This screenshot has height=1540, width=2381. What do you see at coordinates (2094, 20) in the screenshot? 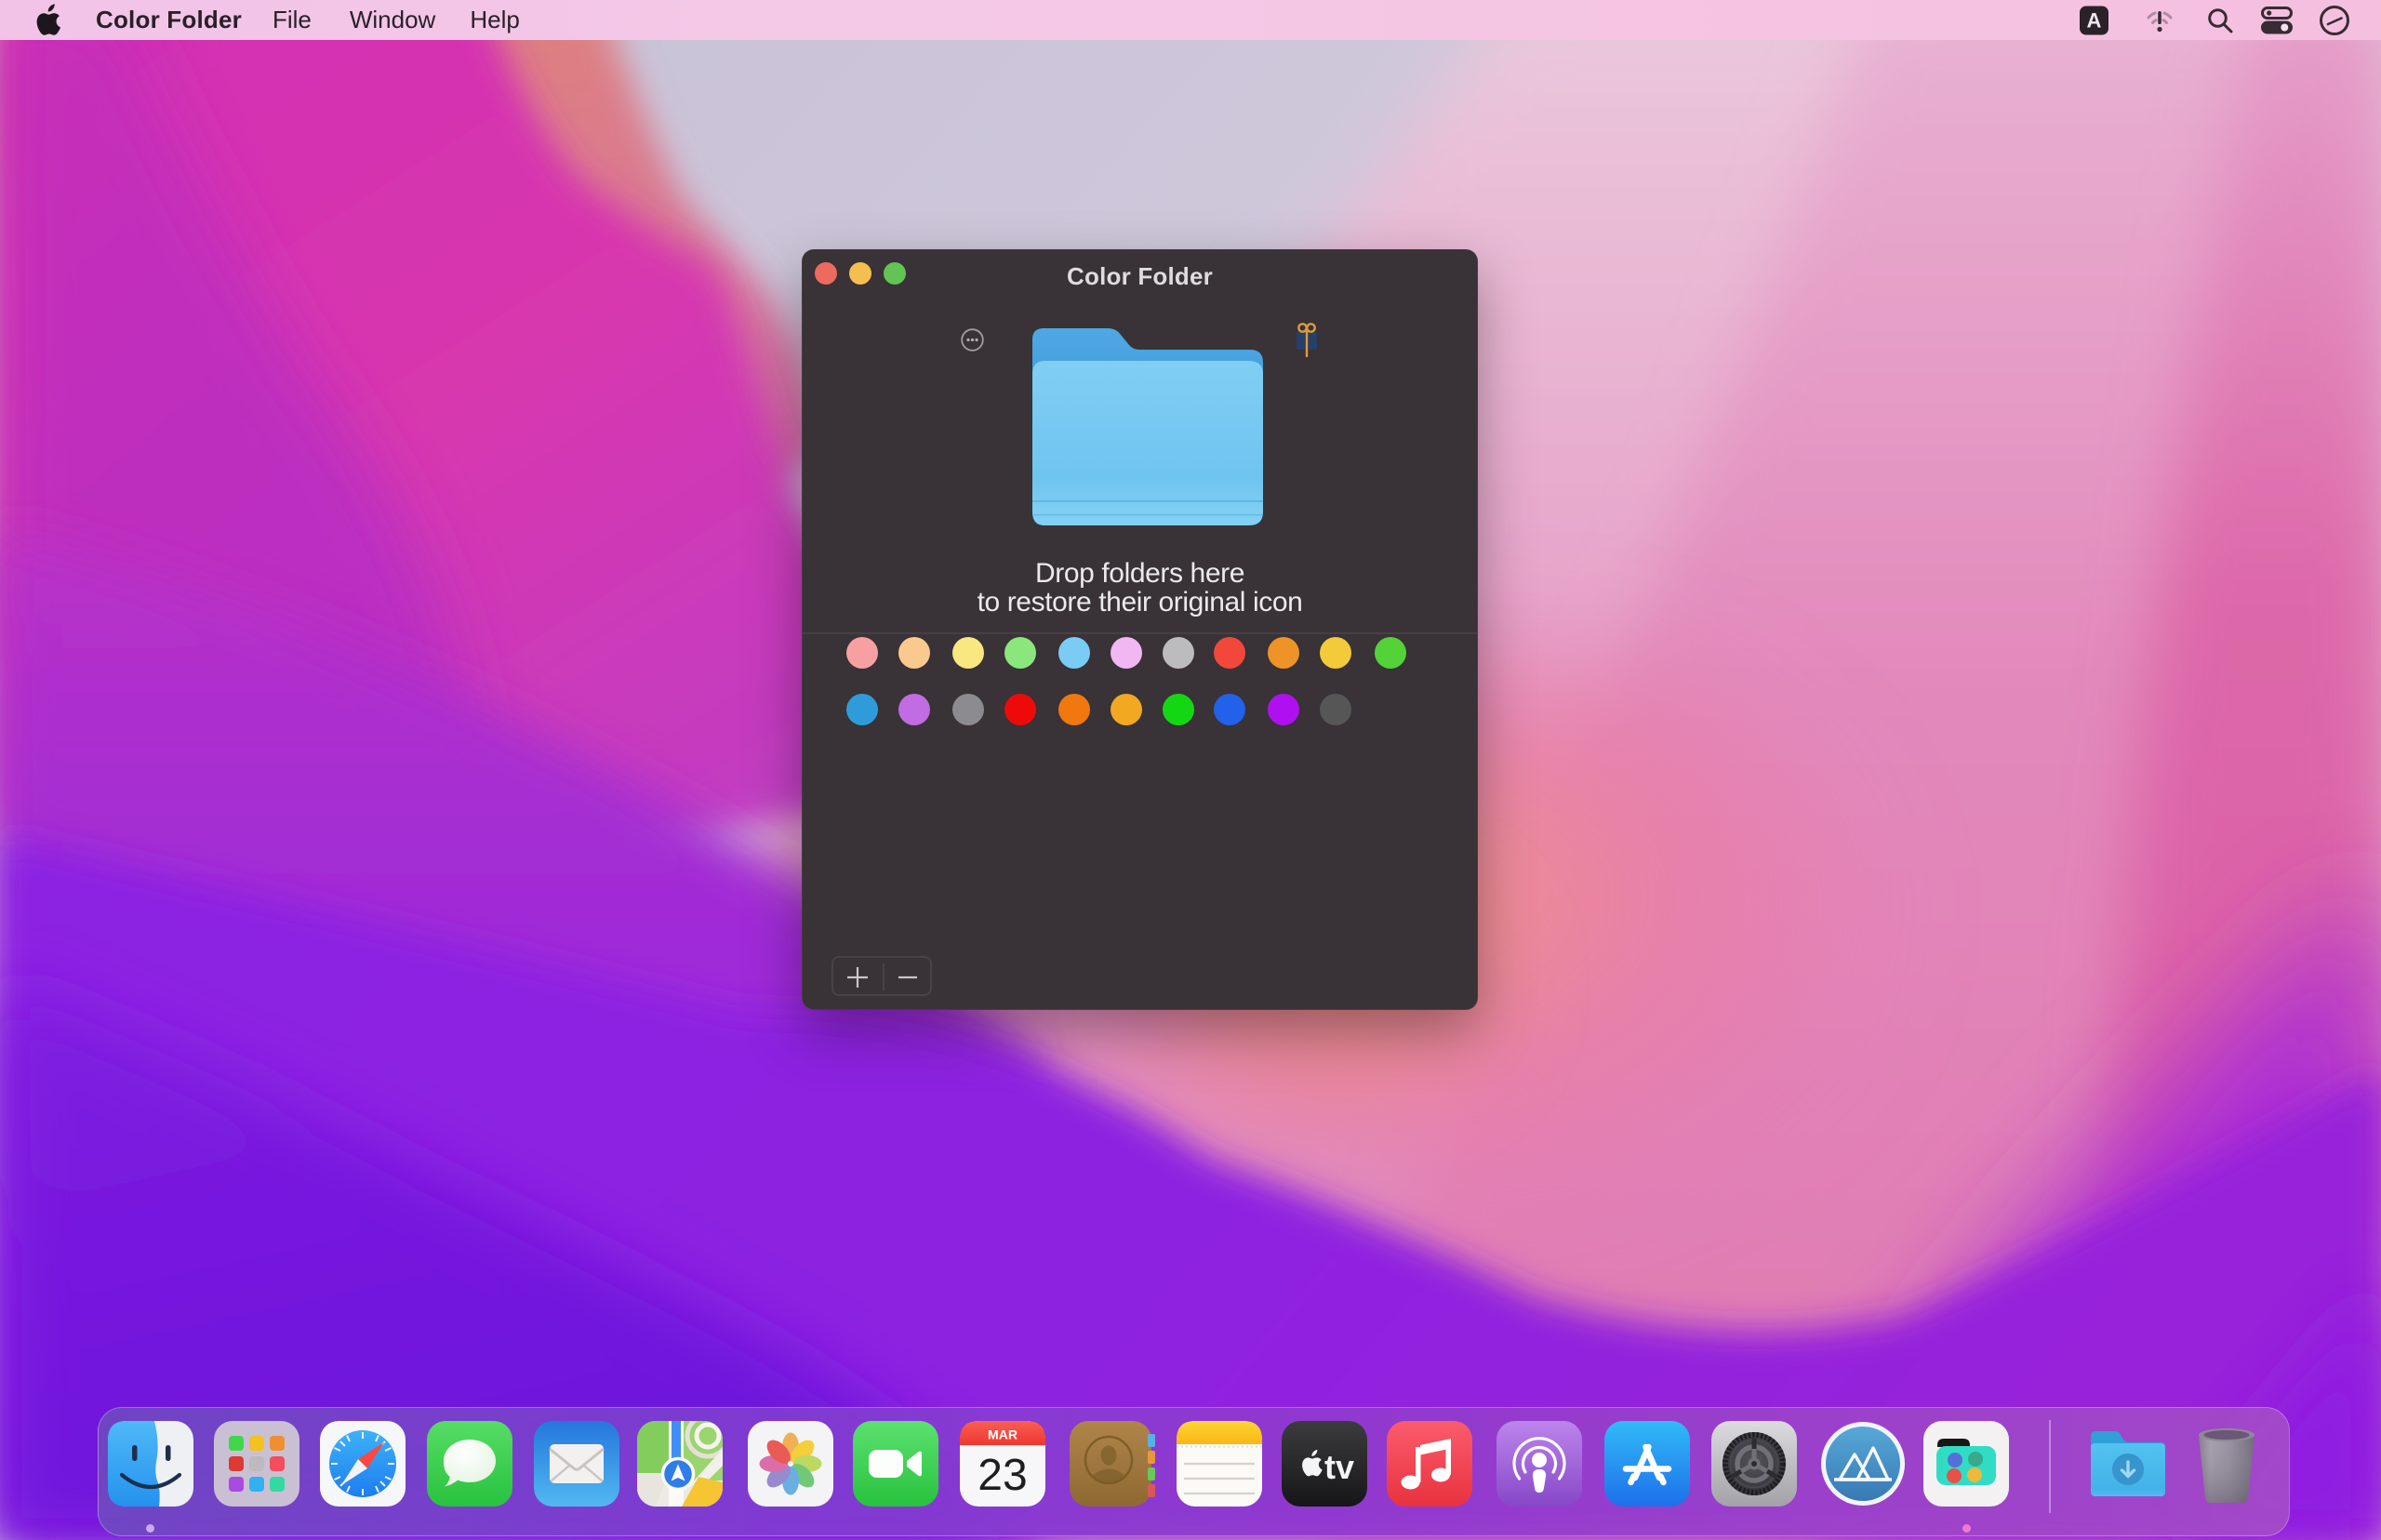
I see `svg-text: A` at bounding box center [2094, 20].